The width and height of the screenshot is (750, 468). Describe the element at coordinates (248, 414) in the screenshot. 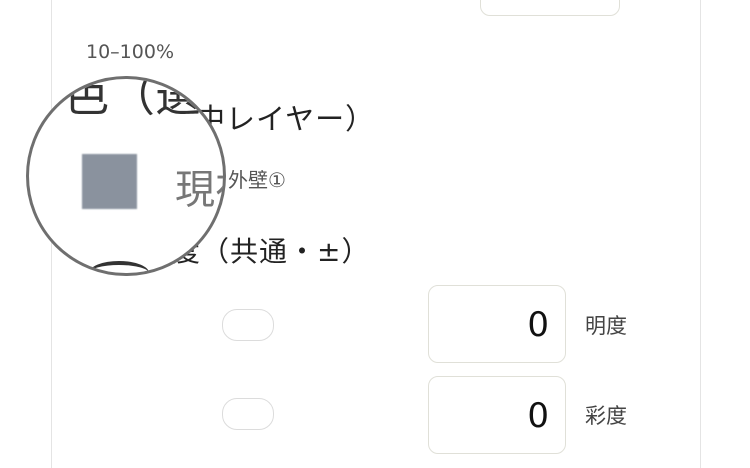

I see `saturation-toggle` at that location.